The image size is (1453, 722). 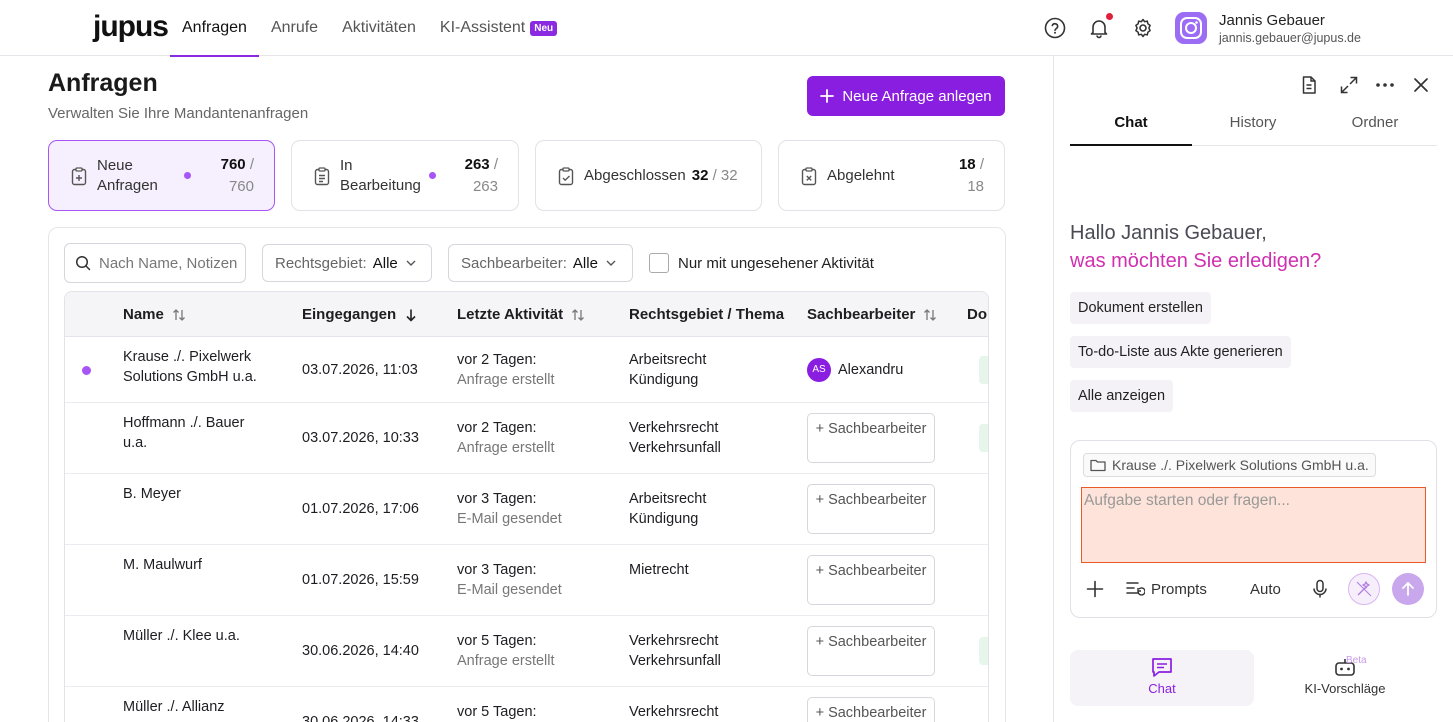 I want to click on nav-item-aktivitaeten: Aktivitäten, so click(x=379, y=28).